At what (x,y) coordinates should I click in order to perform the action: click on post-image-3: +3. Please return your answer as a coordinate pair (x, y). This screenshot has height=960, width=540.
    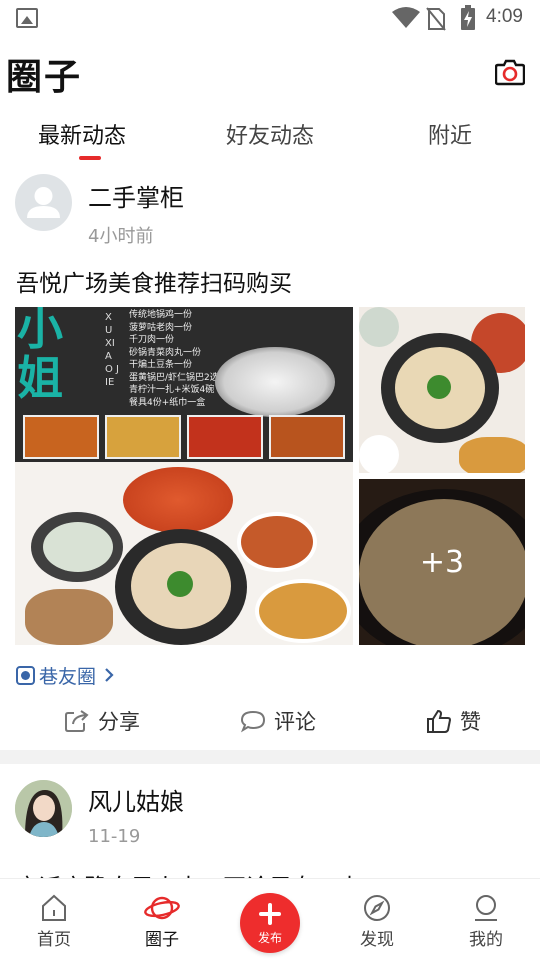
    Looking at the image, I should click on (442, 562).